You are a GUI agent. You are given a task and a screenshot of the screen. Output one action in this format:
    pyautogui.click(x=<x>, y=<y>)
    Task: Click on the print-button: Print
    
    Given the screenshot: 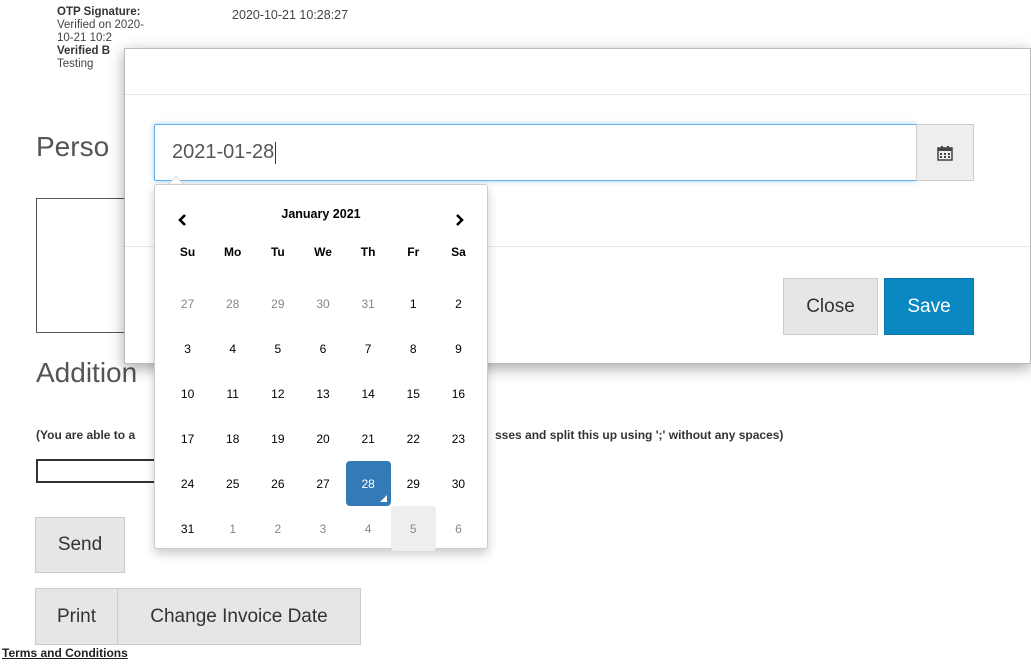 What is the action you would take?
    pyautogui.click(x=76, y=616)
    